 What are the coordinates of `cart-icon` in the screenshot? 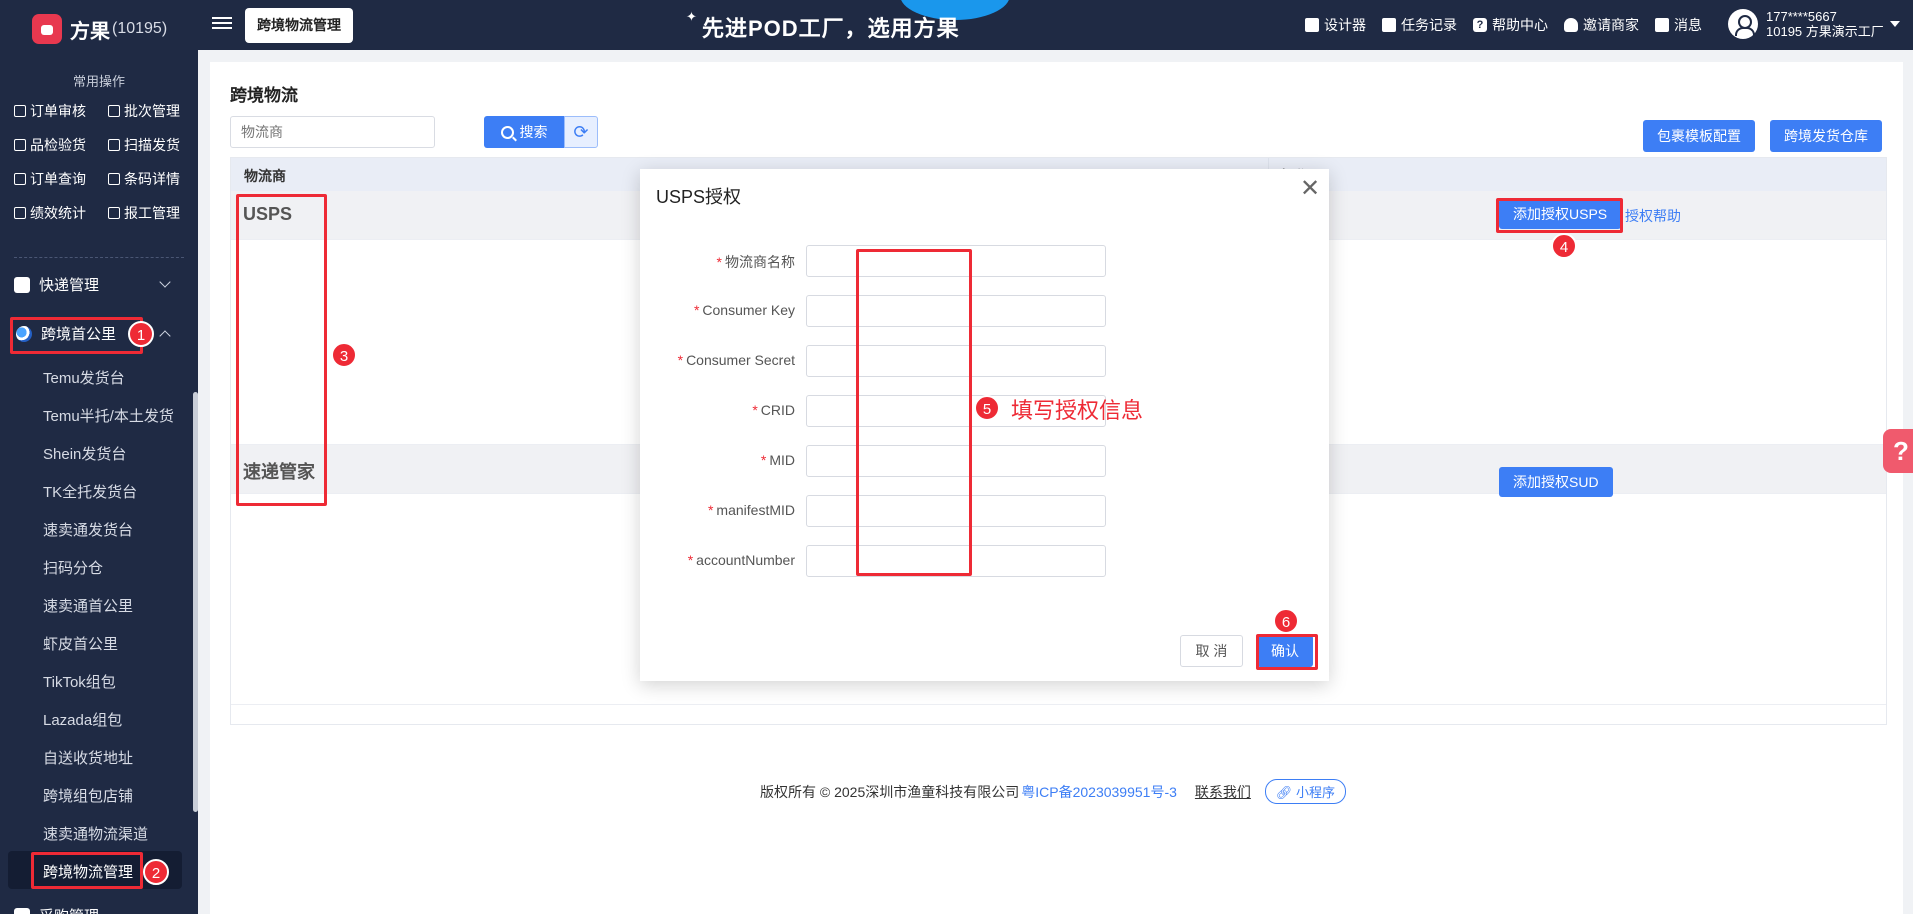 It's located at (22, 910).